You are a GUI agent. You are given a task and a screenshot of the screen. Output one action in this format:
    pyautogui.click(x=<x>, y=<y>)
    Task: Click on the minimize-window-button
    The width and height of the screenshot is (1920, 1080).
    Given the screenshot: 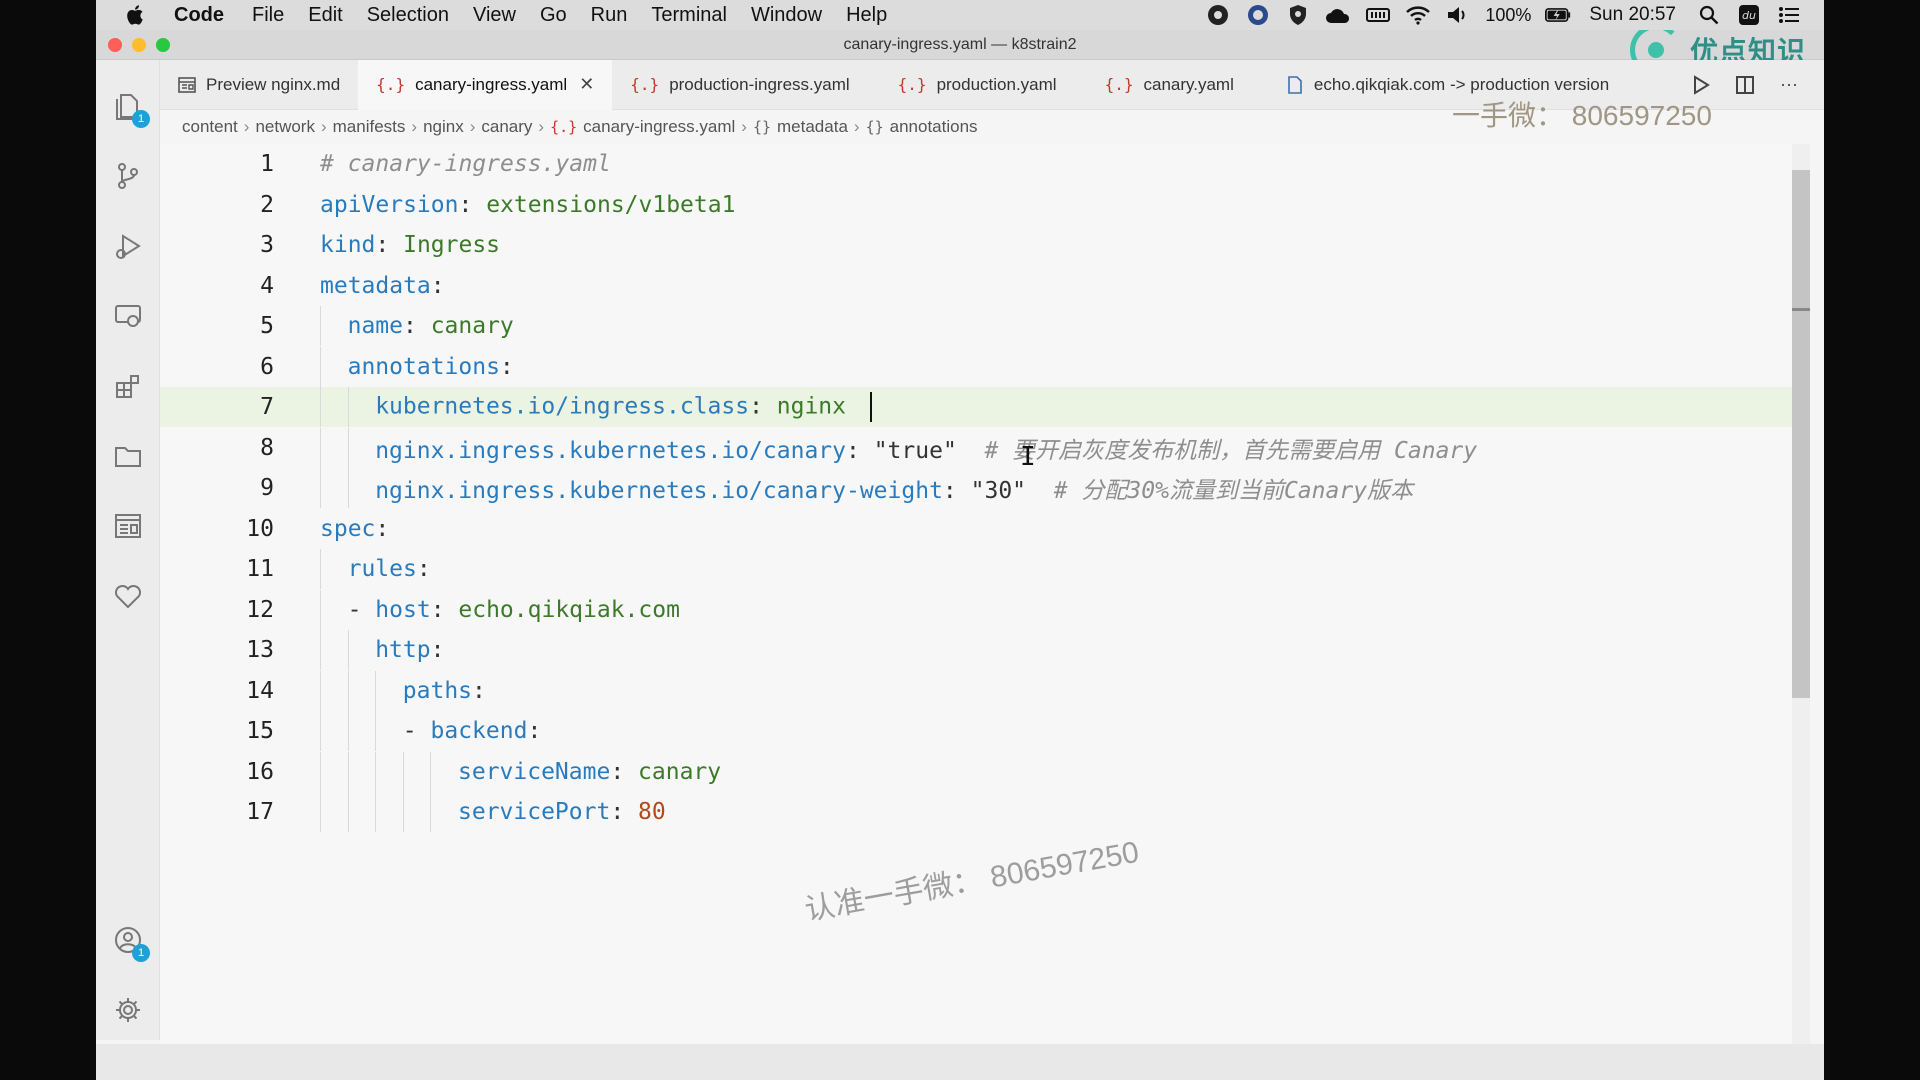 What is the action you would take?
    pyautogui.click(x=139, y=45)
    